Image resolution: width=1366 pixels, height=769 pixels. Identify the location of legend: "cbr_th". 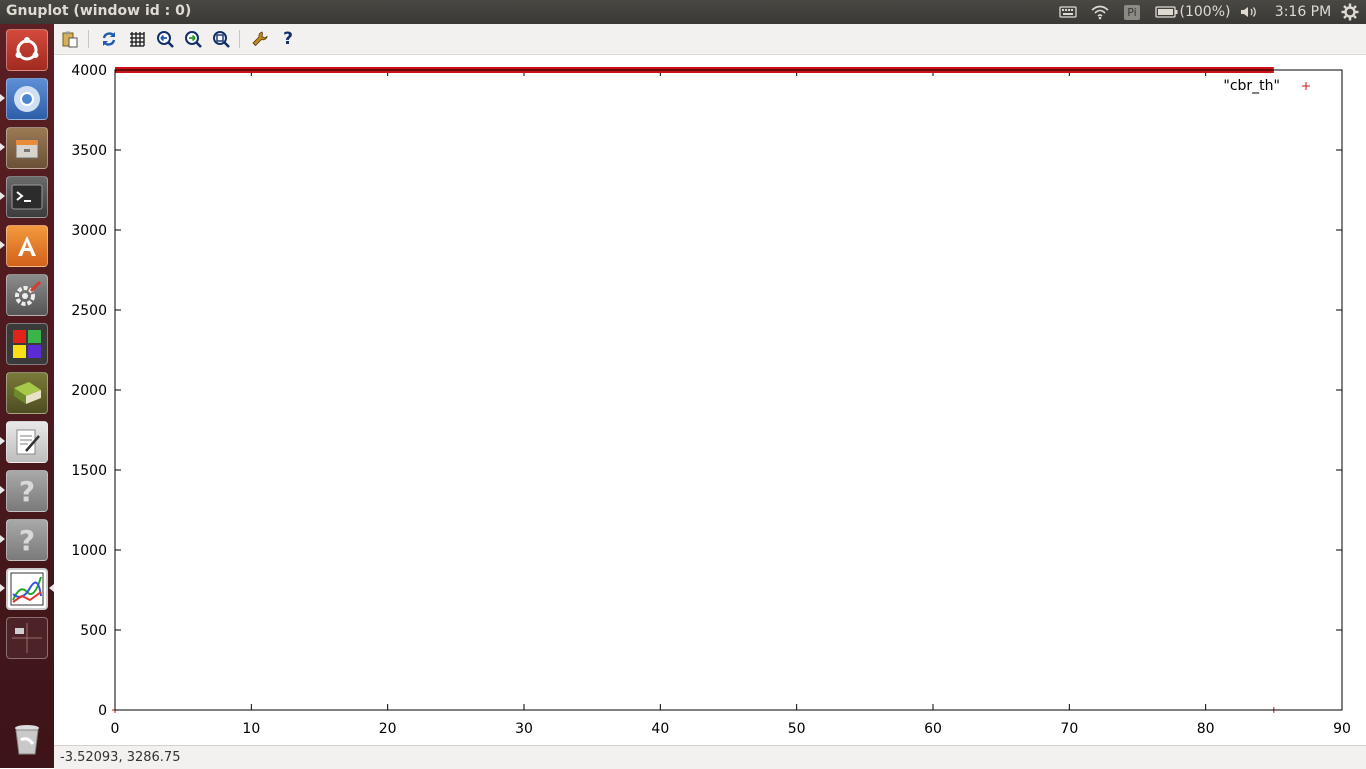
(1266, 86).